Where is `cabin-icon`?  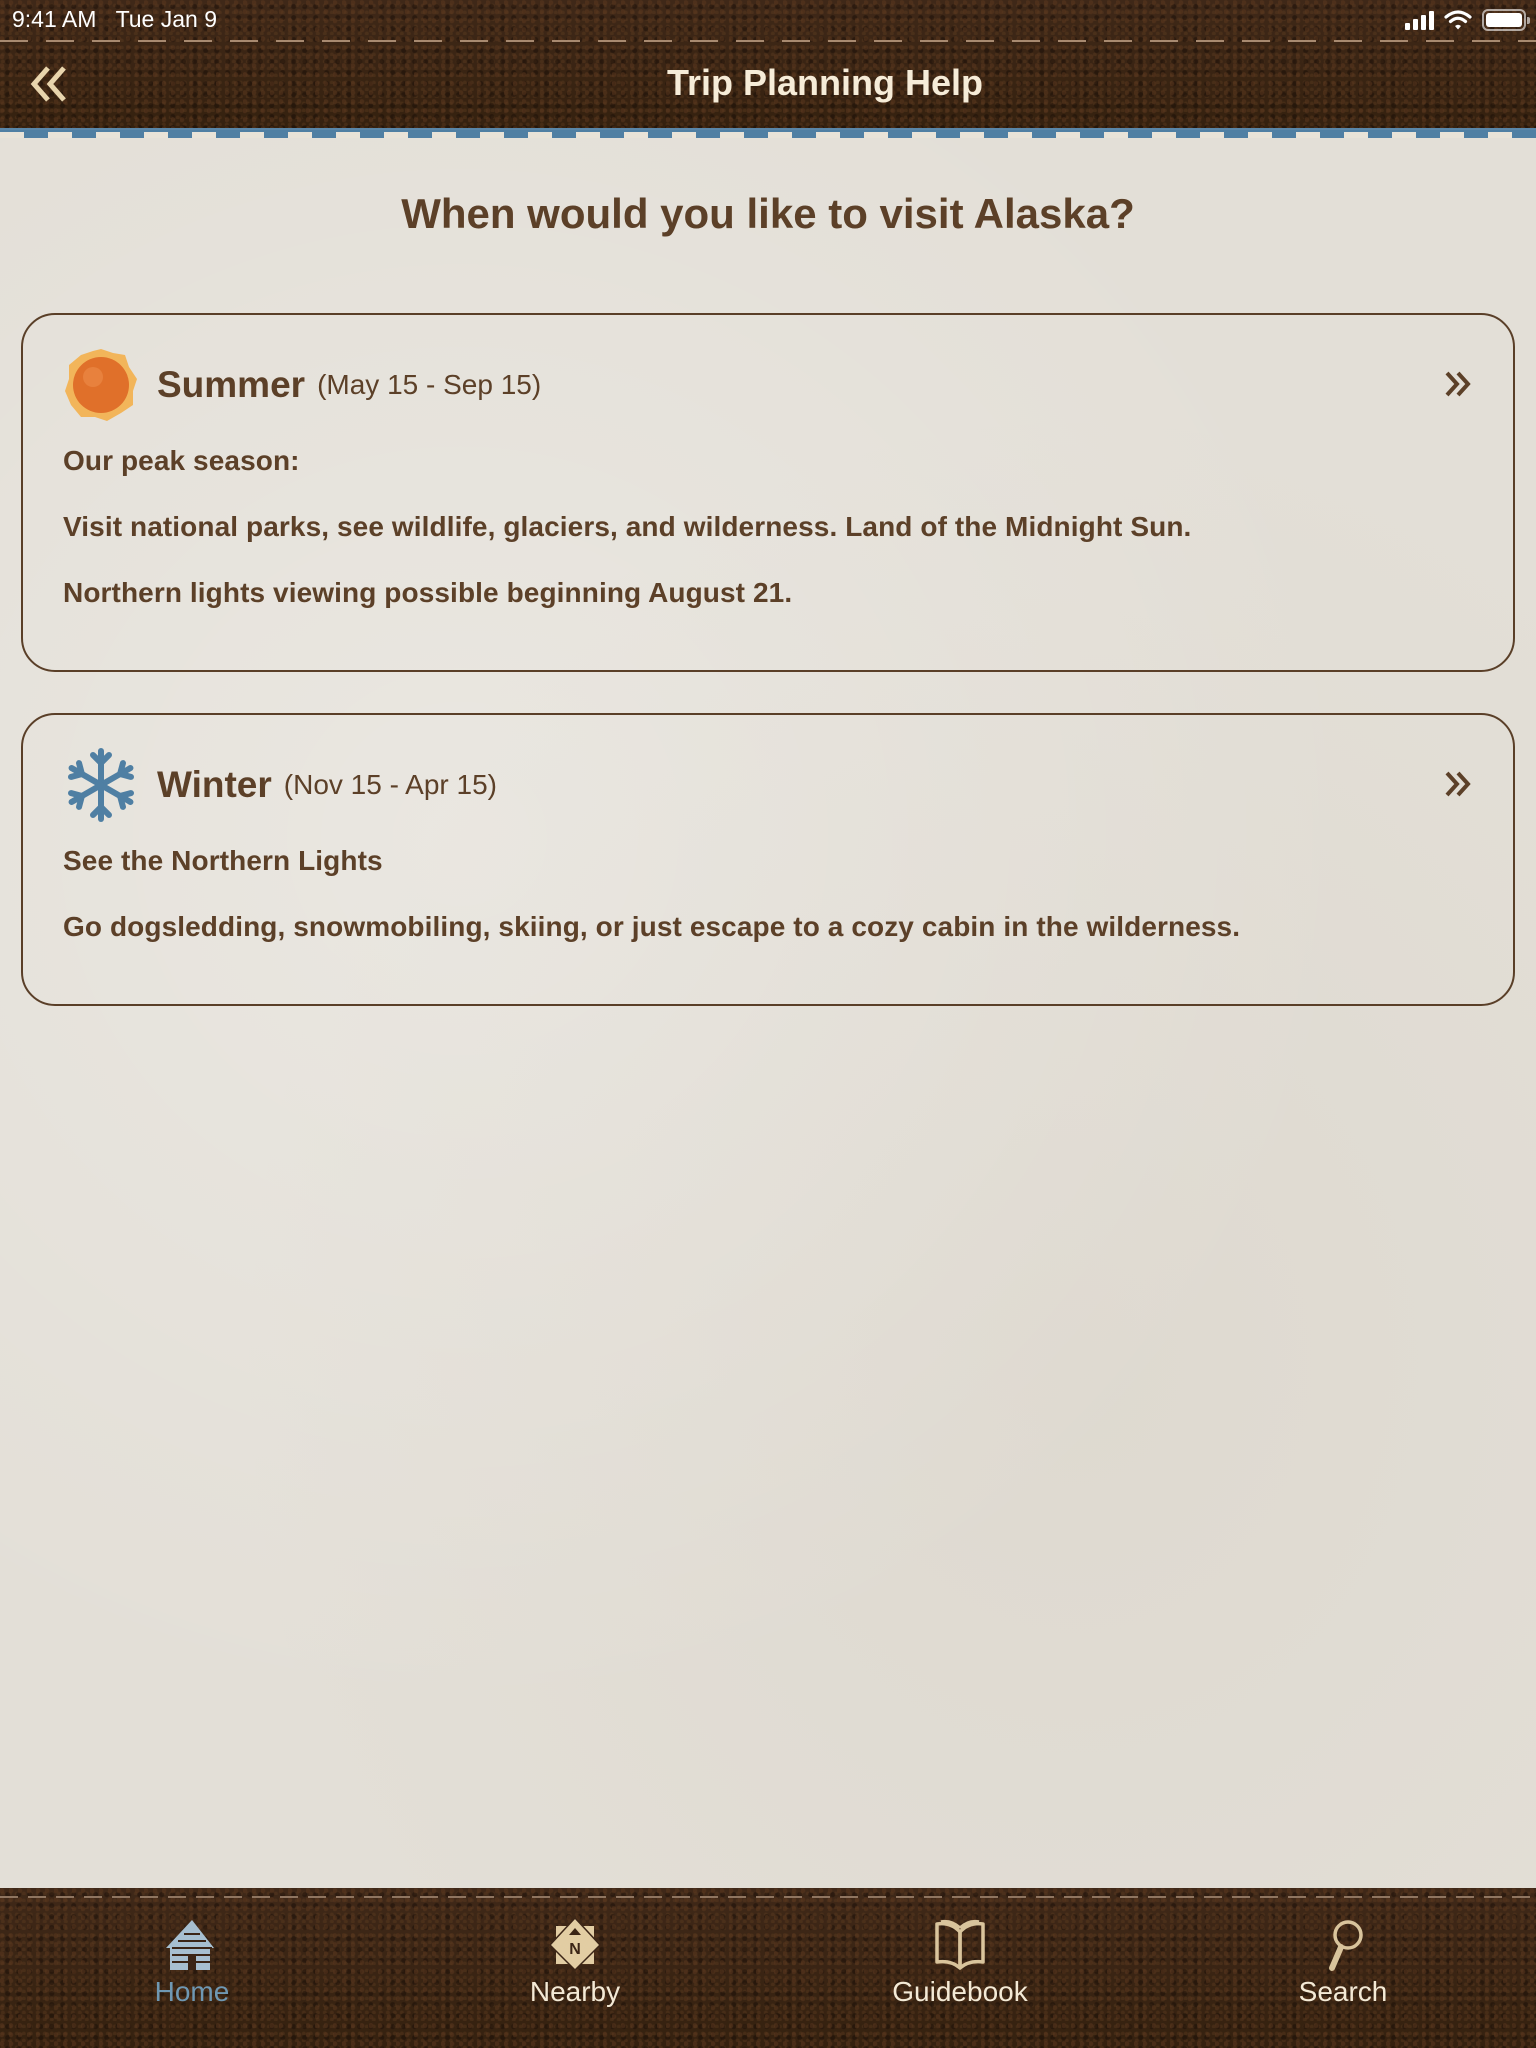 cabin-icon is located at coordinates (192, 1945).